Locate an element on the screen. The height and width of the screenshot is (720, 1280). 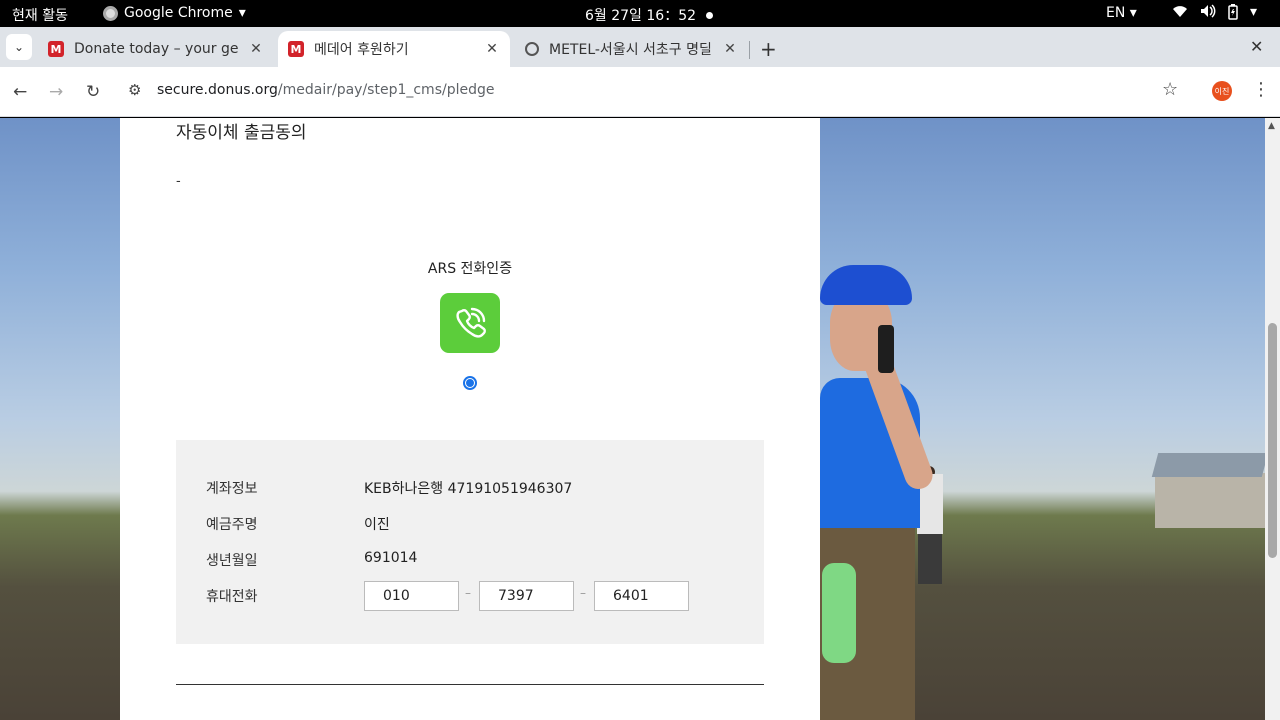
wifi-icon is located at coordinates (1180, 14).